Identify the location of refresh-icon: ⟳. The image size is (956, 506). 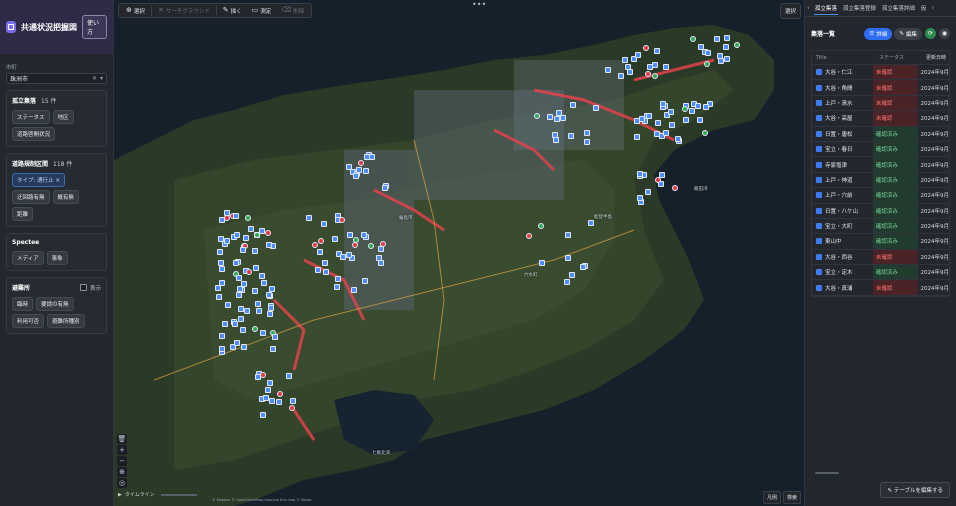
(930, 33).